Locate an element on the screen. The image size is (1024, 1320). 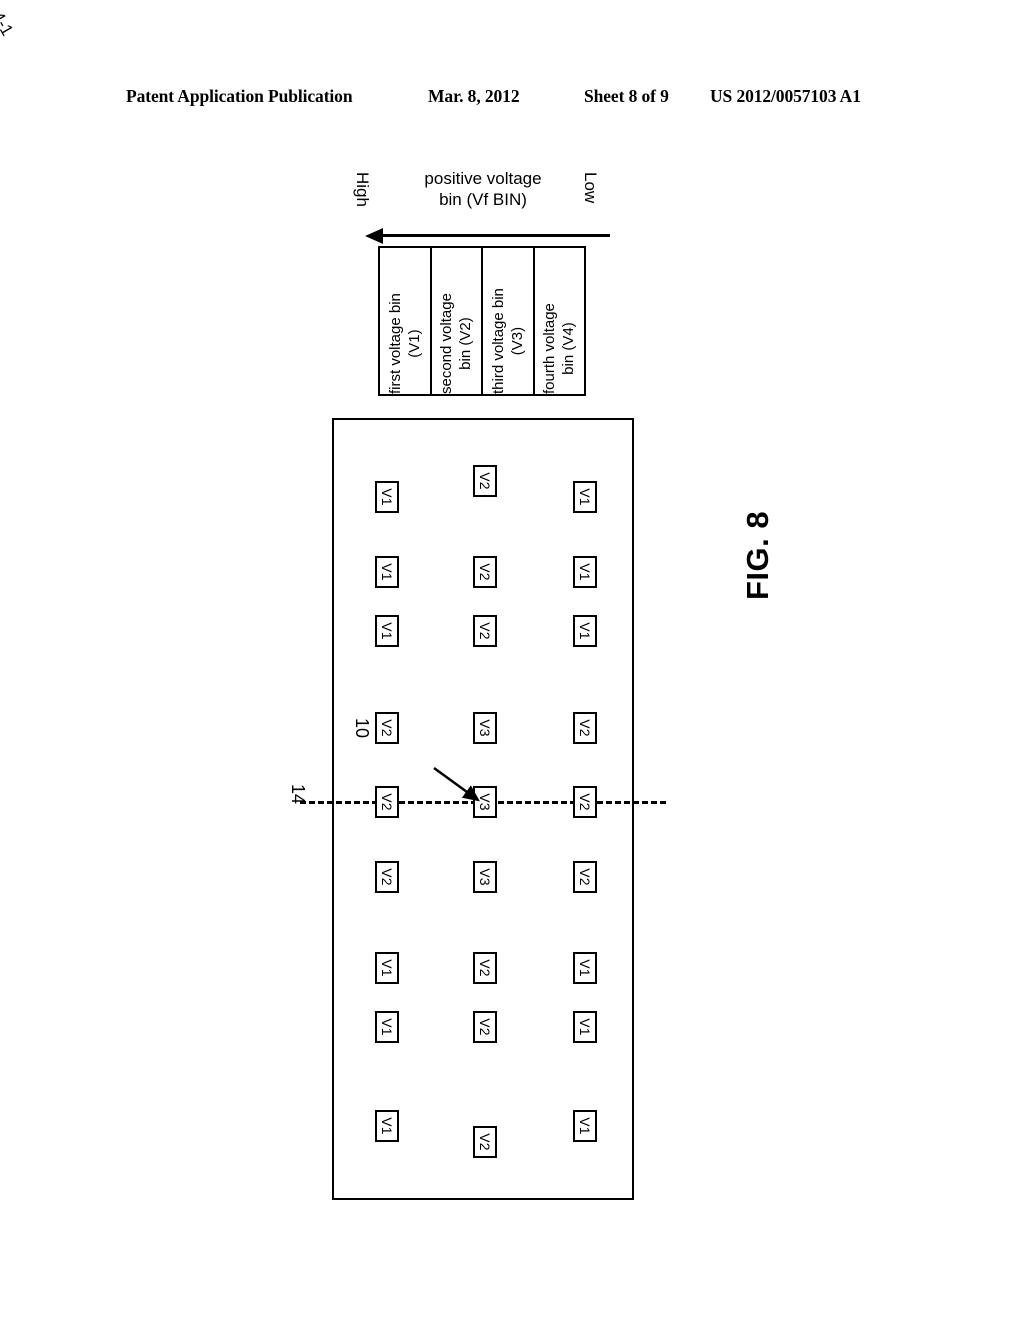
chip-v3-r5c1: V3 is located at coordinates (485, 877).